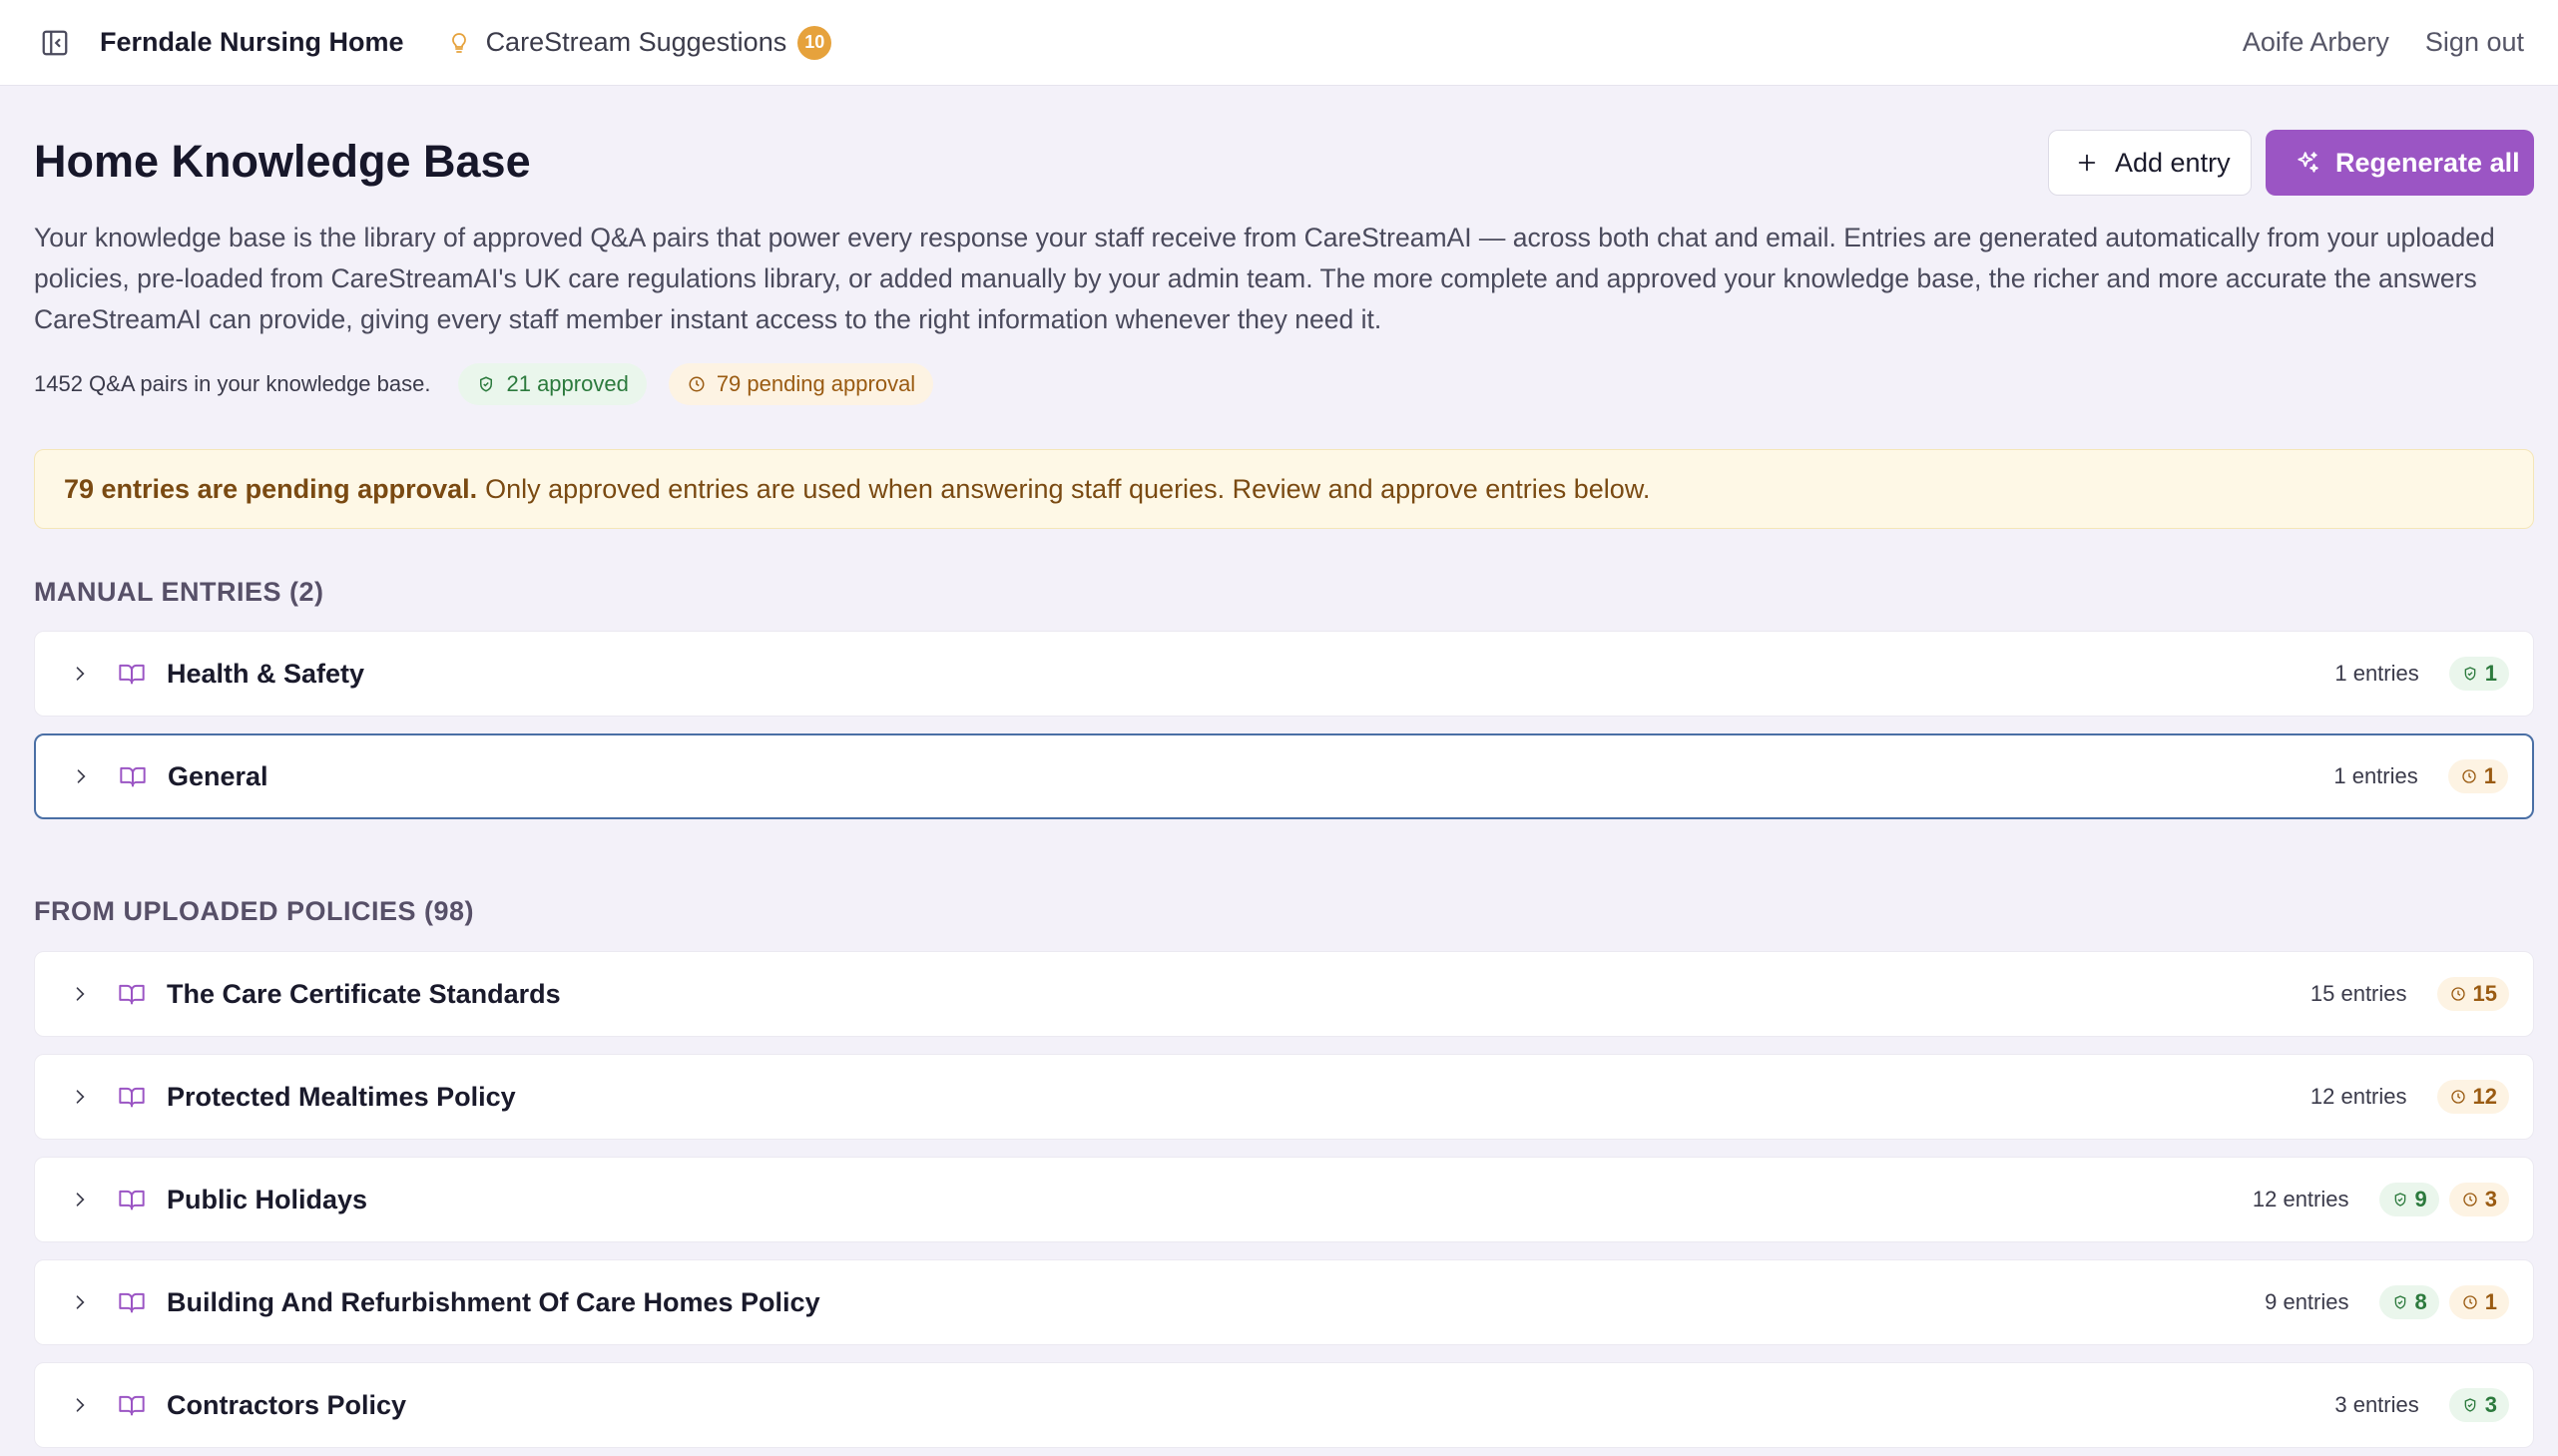  I want to click on add-entry-button: Add entry, so click(2150, 163).